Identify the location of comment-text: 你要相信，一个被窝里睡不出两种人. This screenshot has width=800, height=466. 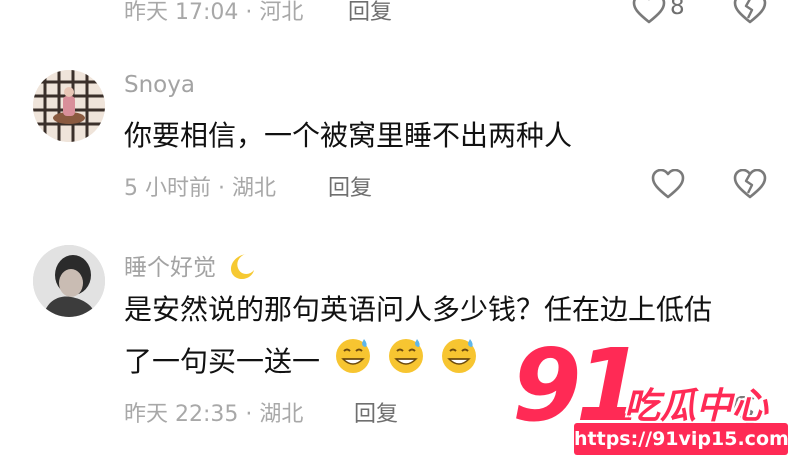
(348, 135).